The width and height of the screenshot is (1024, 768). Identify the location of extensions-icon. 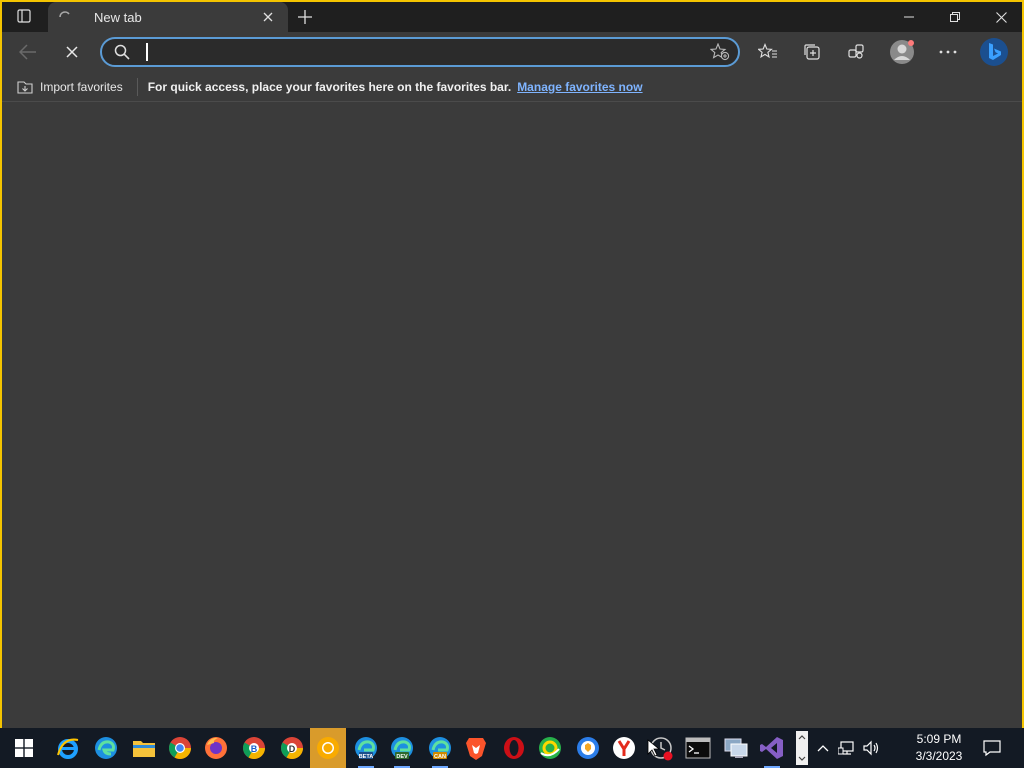
(856, 51).